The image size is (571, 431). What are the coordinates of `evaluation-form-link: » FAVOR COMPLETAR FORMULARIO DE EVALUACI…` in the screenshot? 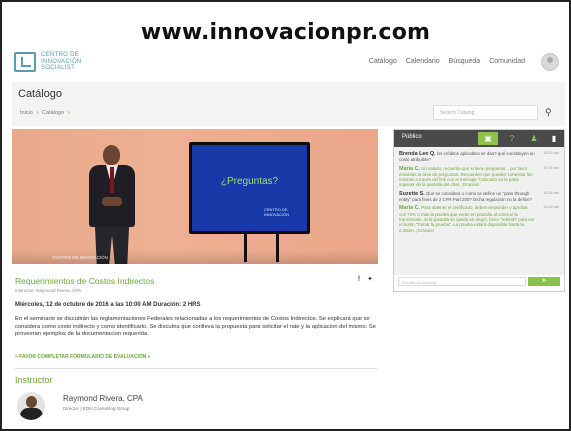 It's located at (83, 357).